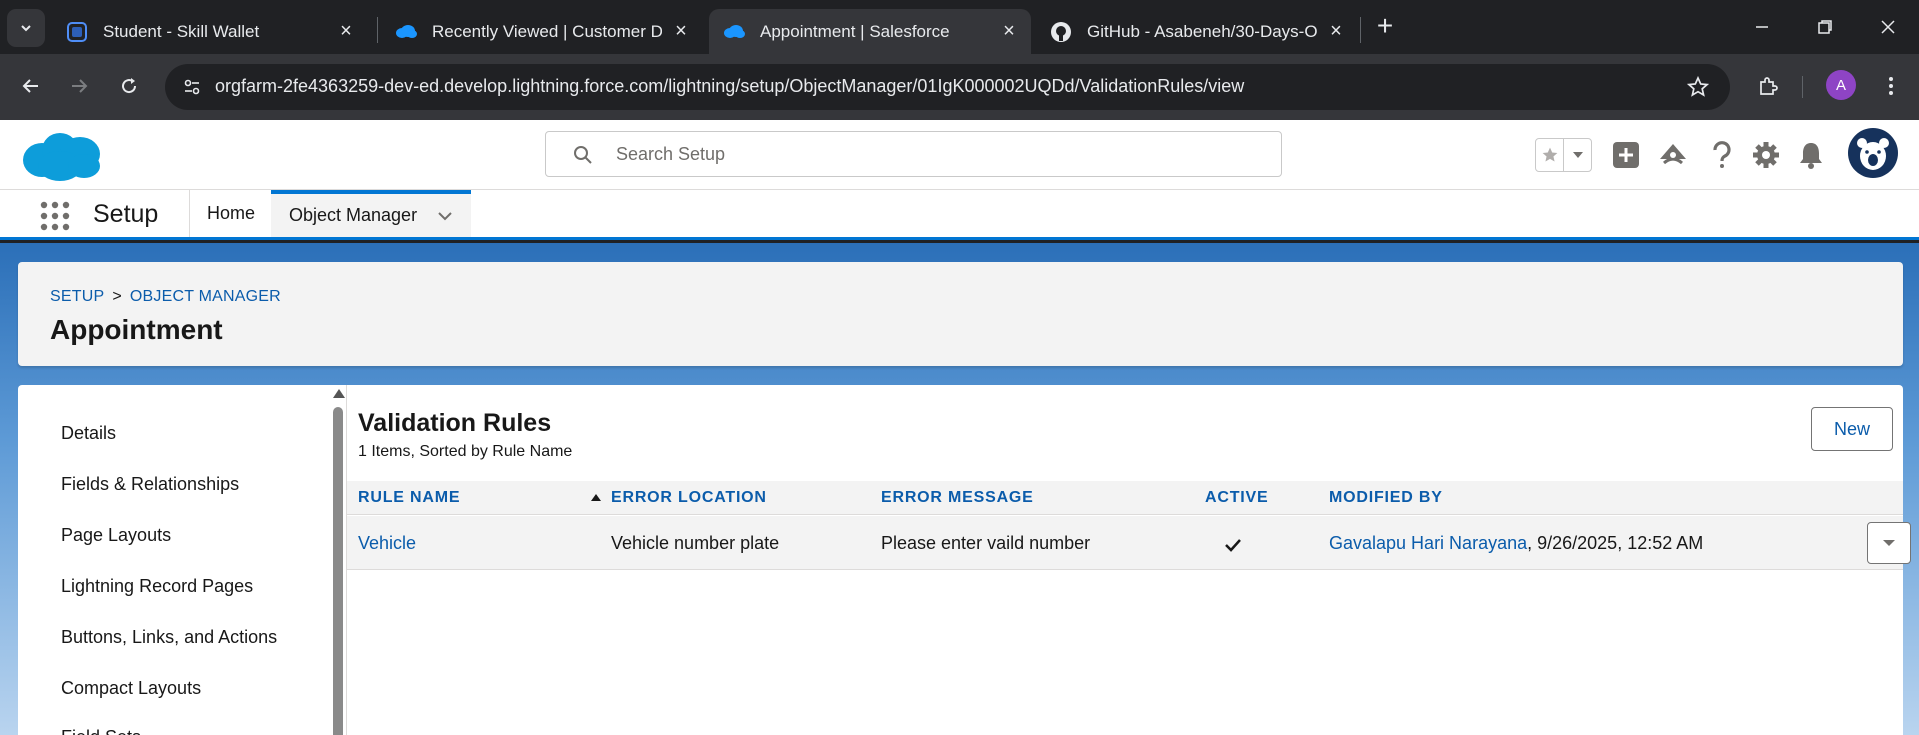  I want to click on reload-button, so click(129, 86).